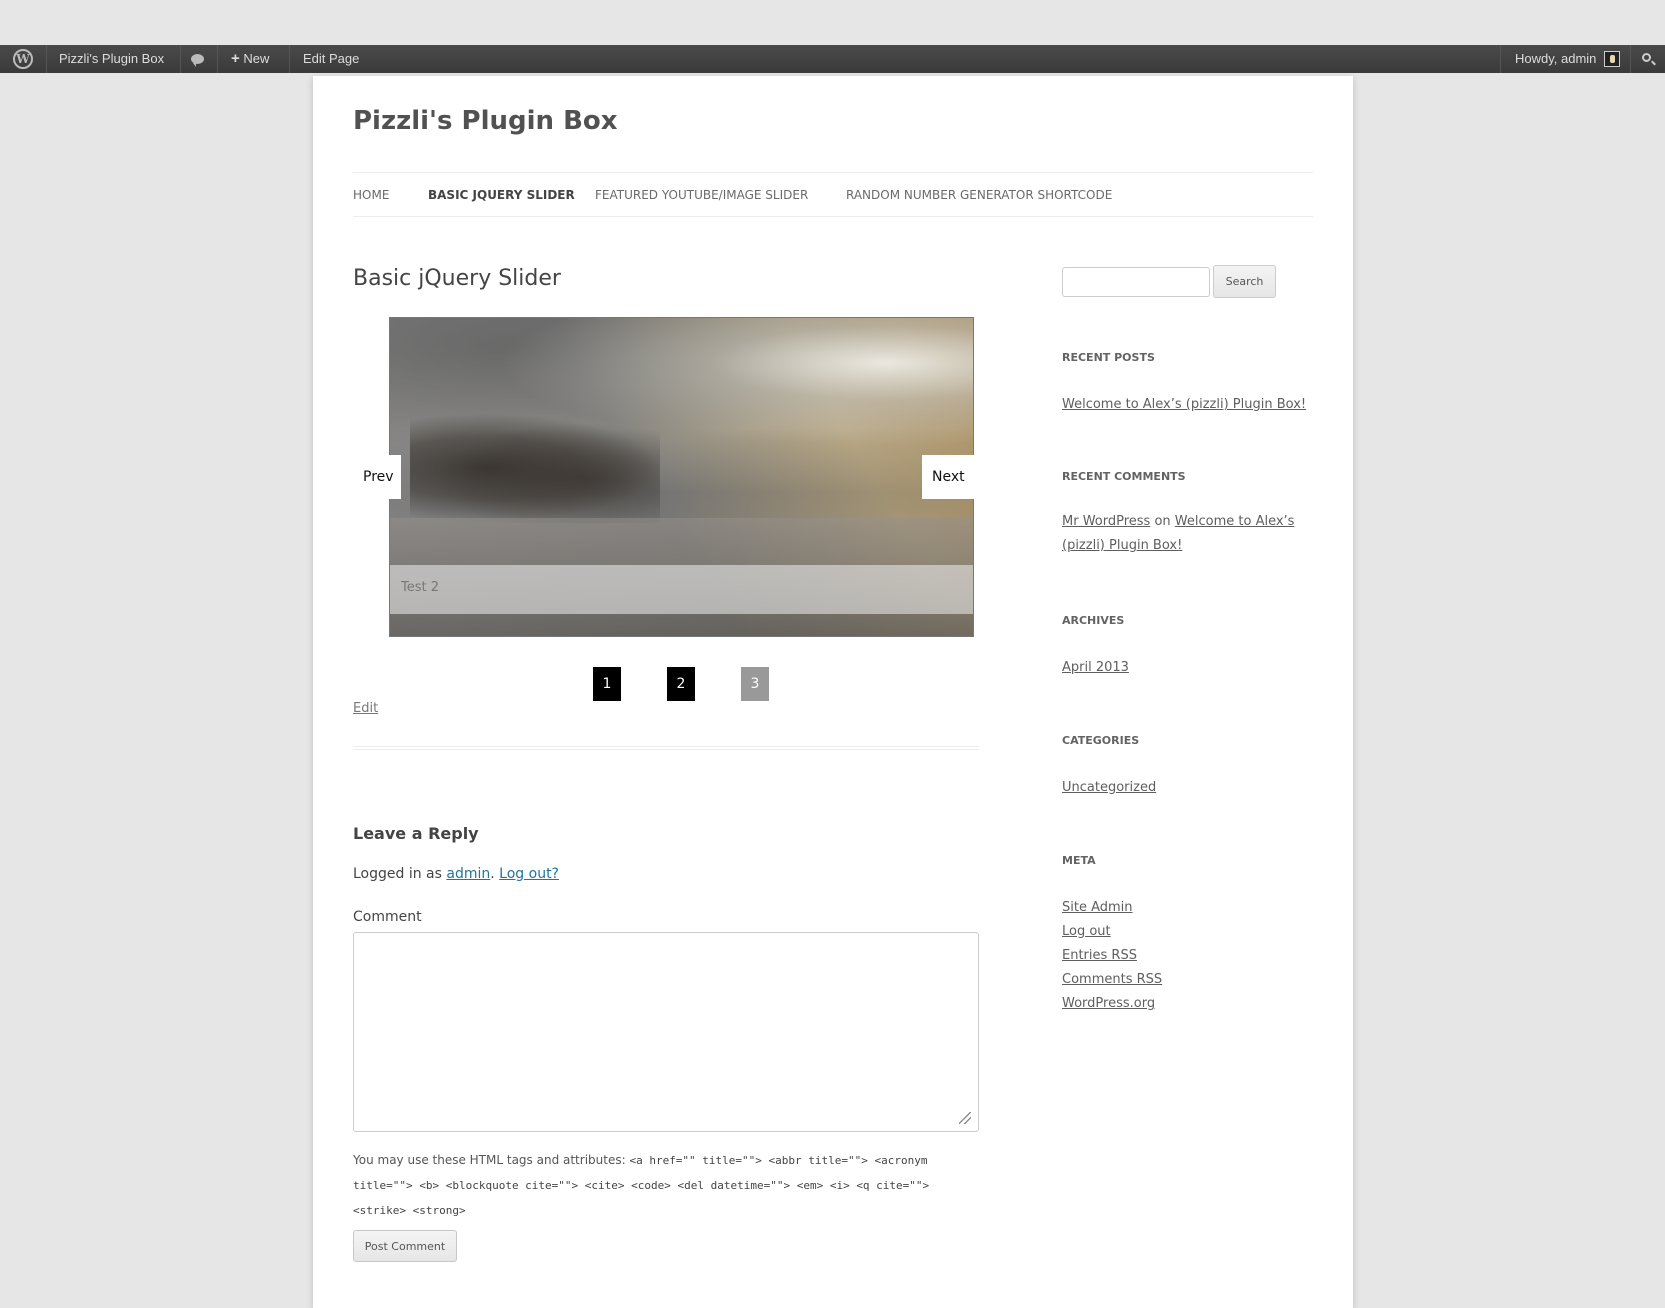 The height and width of the screenshot is (1308, 1665). What do you see at coordinates (256, 58) in the screenshot?
I see `new-label: New` at bounding box center [256, 58].